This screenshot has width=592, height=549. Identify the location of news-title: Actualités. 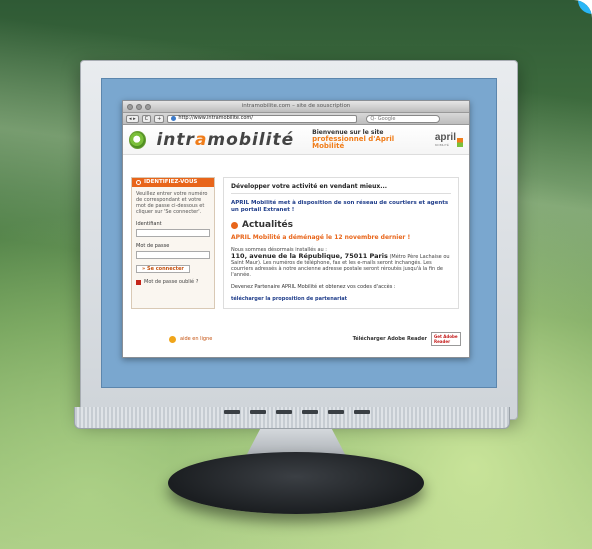
(341, 225).